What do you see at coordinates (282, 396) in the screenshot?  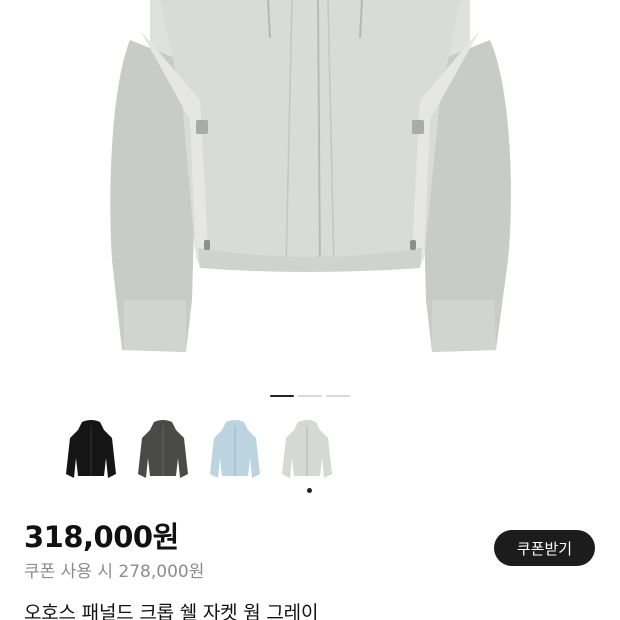 I see `pagination-dot-active` at bounding box center [282, 396].